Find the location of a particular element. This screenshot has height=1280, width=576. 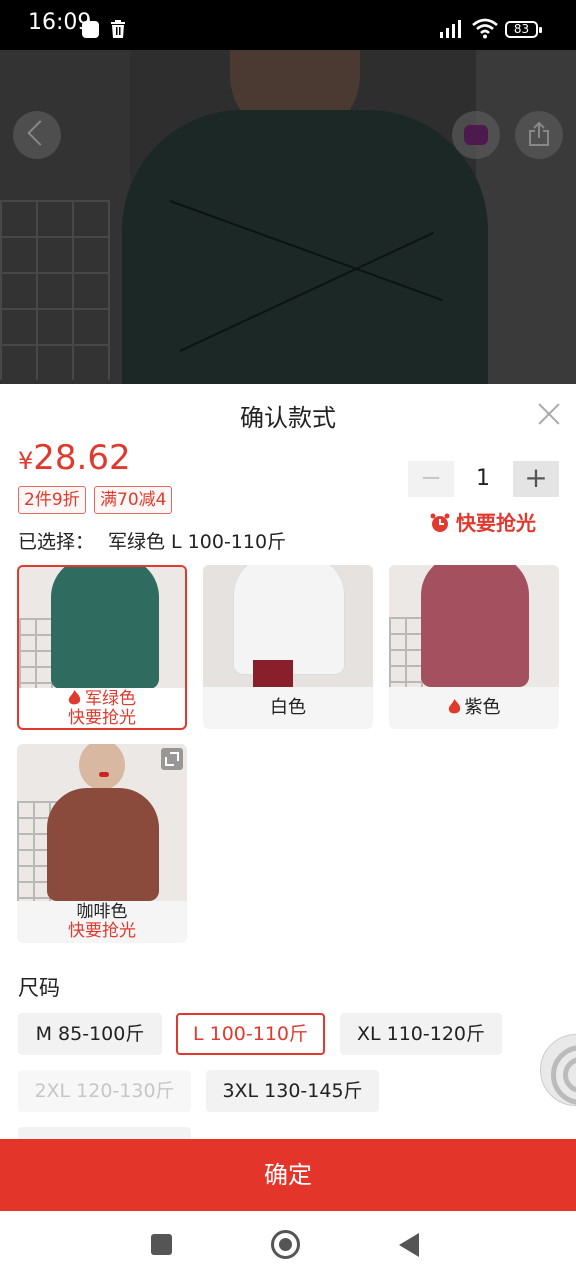

quantity-stepper: − 1 + is located at coordinates (483, 479).